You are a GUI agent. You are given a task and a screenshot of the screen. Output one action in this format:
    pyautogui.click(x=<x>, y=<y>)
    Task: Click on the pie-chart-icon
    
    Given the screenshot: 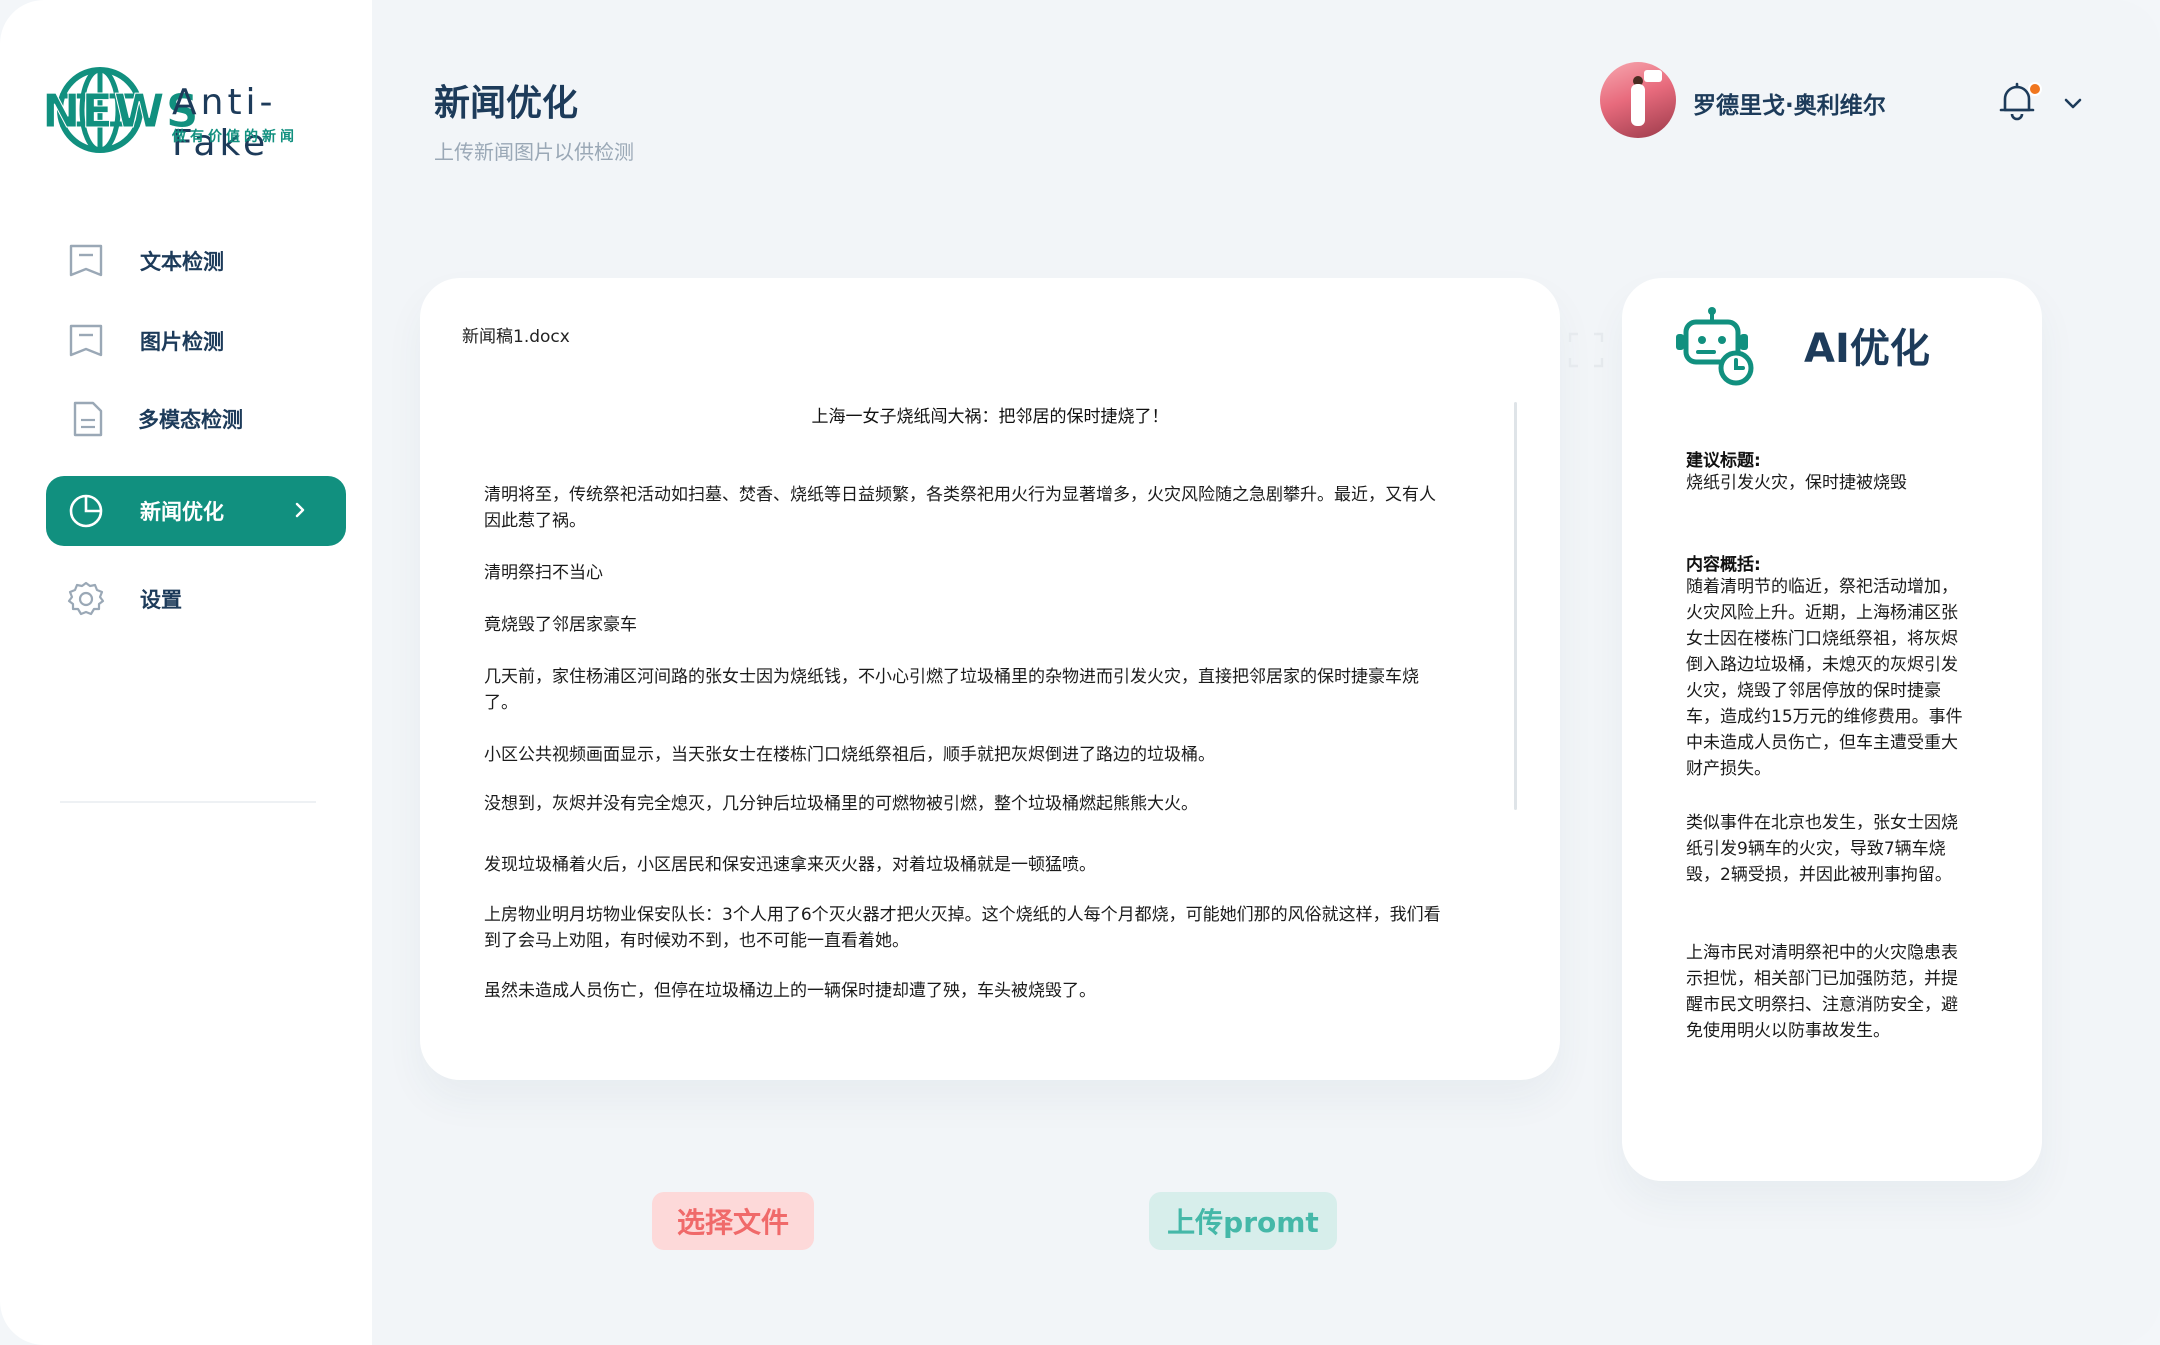 What is the action you would take?
    pyautogui.click(x=86, y=511)
    